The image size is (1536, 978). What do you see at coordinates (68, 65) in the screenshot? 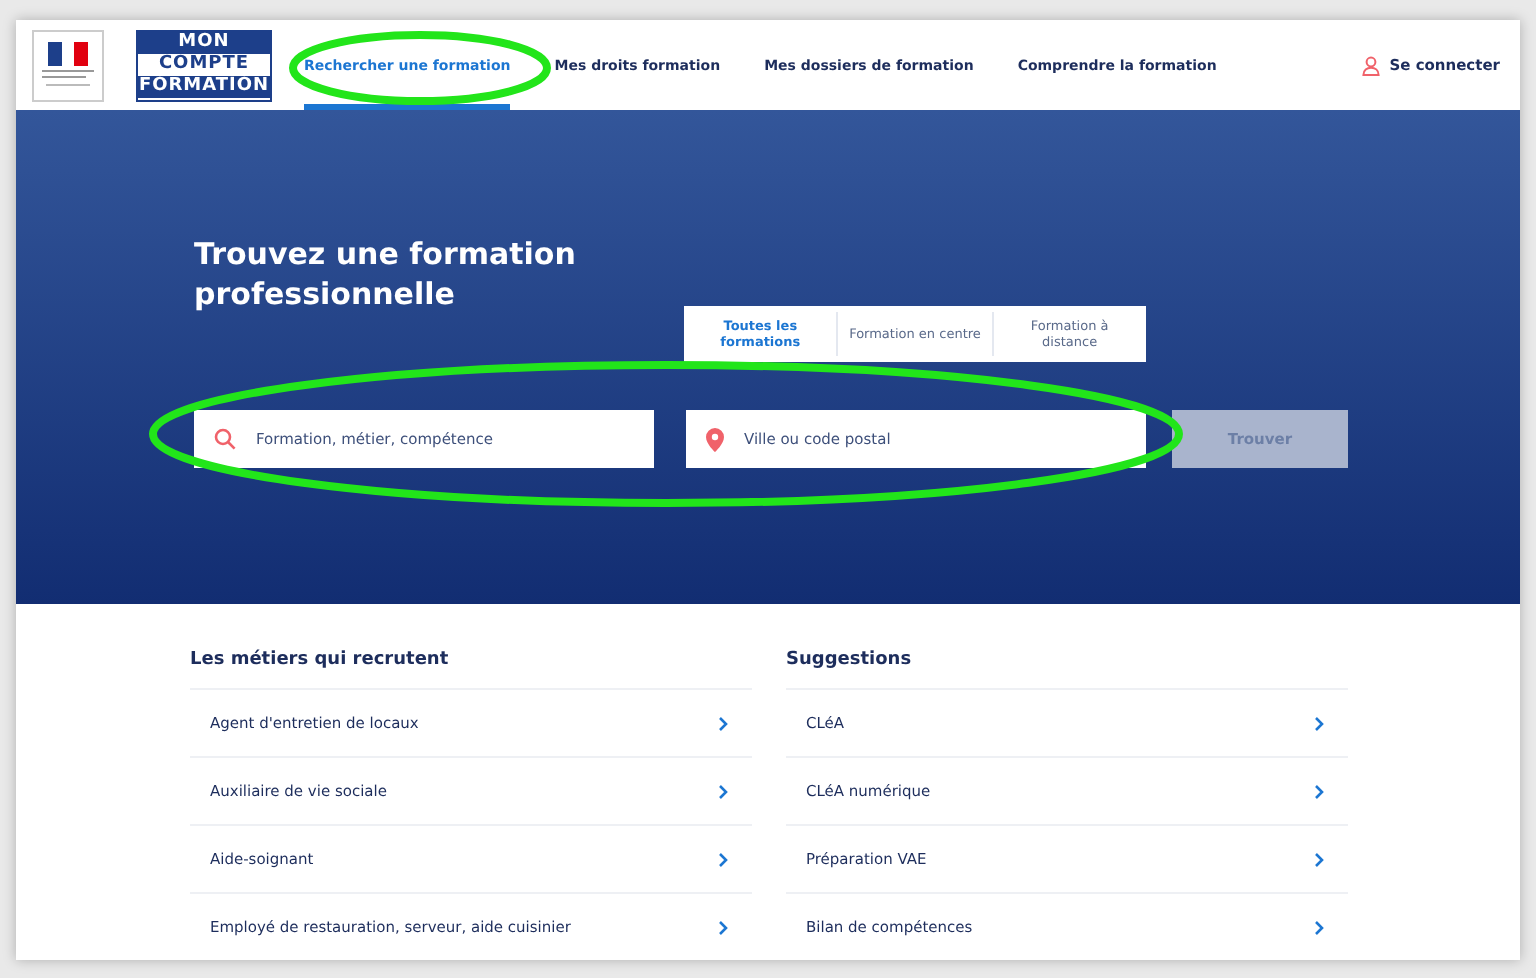
I see `government-logo` at bounding box center [68, 65].